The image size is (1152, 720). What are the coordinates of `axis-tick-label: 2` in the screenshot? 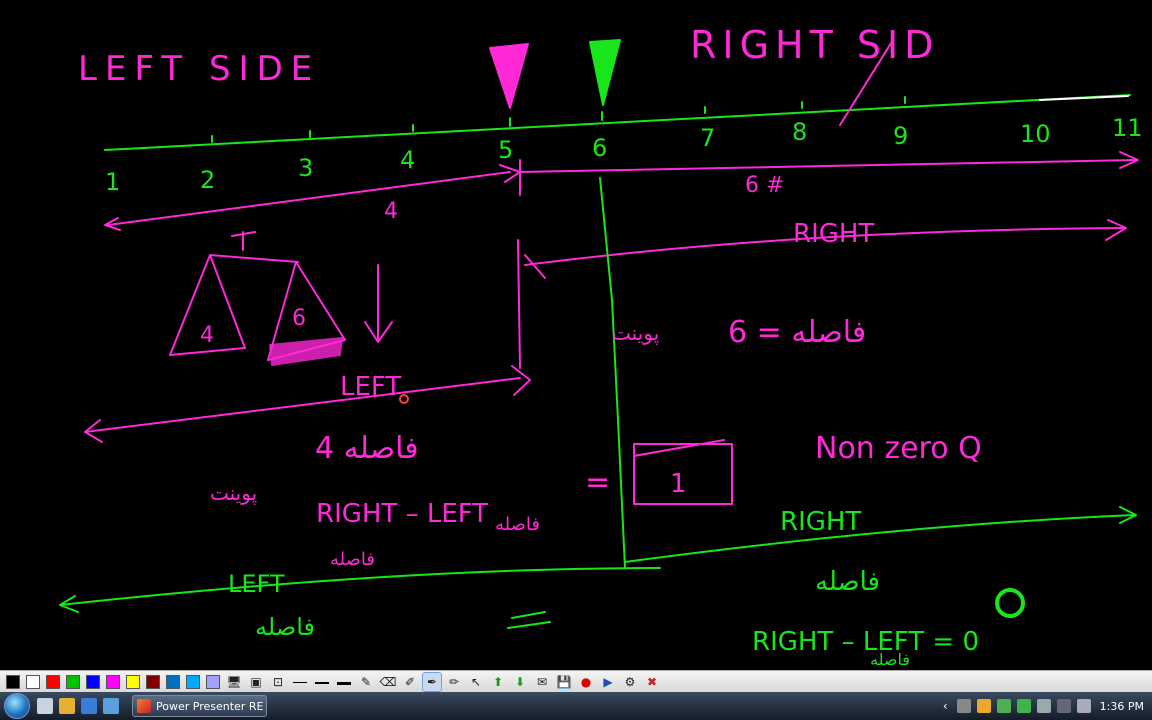 It's located at (207, 180).